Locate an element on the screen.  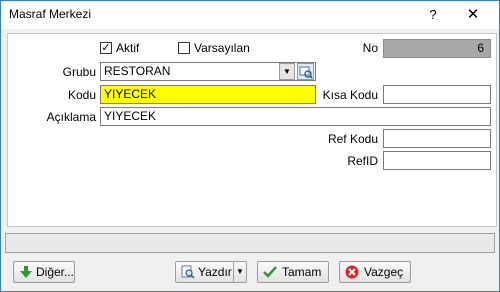
refid-label: RefID is located at coordinates (362, 161).